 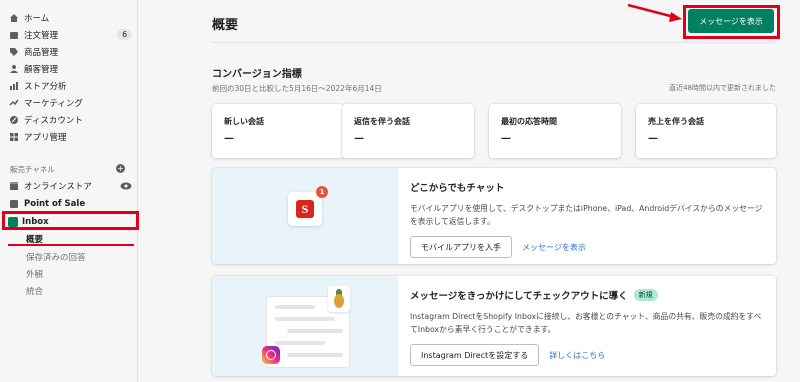 I want to click on app-logo-letter: S, so click(x=305, y=209).